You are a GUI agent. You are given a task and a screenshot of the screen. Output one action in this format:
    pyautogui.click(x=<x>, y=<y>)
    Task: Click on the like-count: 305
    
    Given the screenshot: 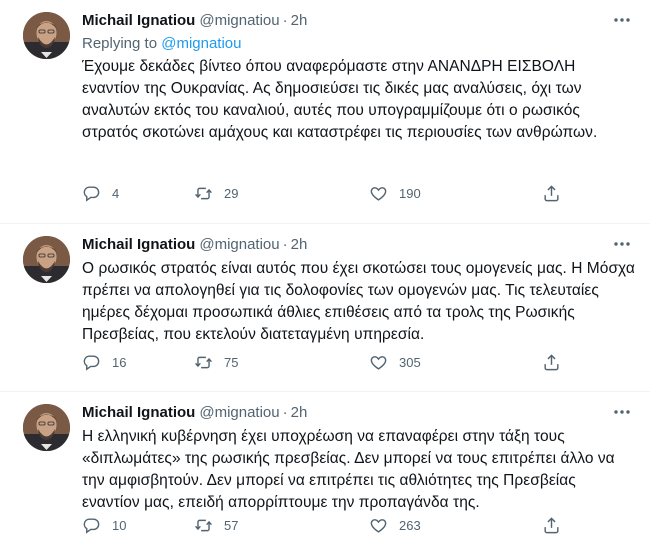 What is the action you would take?
    pyautogui.click(x=410, y=362)
    